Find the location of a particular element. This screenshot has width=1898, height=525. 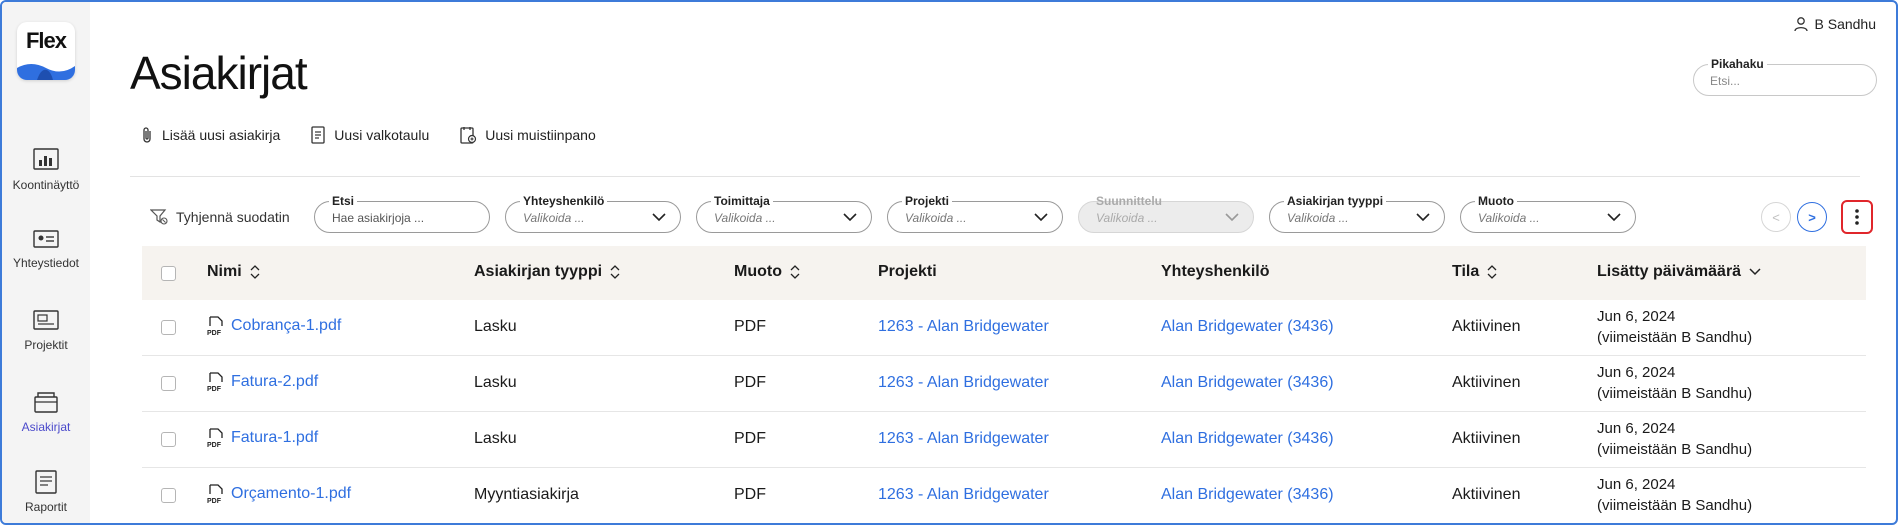

sidebar-item-label: Raportit is located at coordinates (46, 507).